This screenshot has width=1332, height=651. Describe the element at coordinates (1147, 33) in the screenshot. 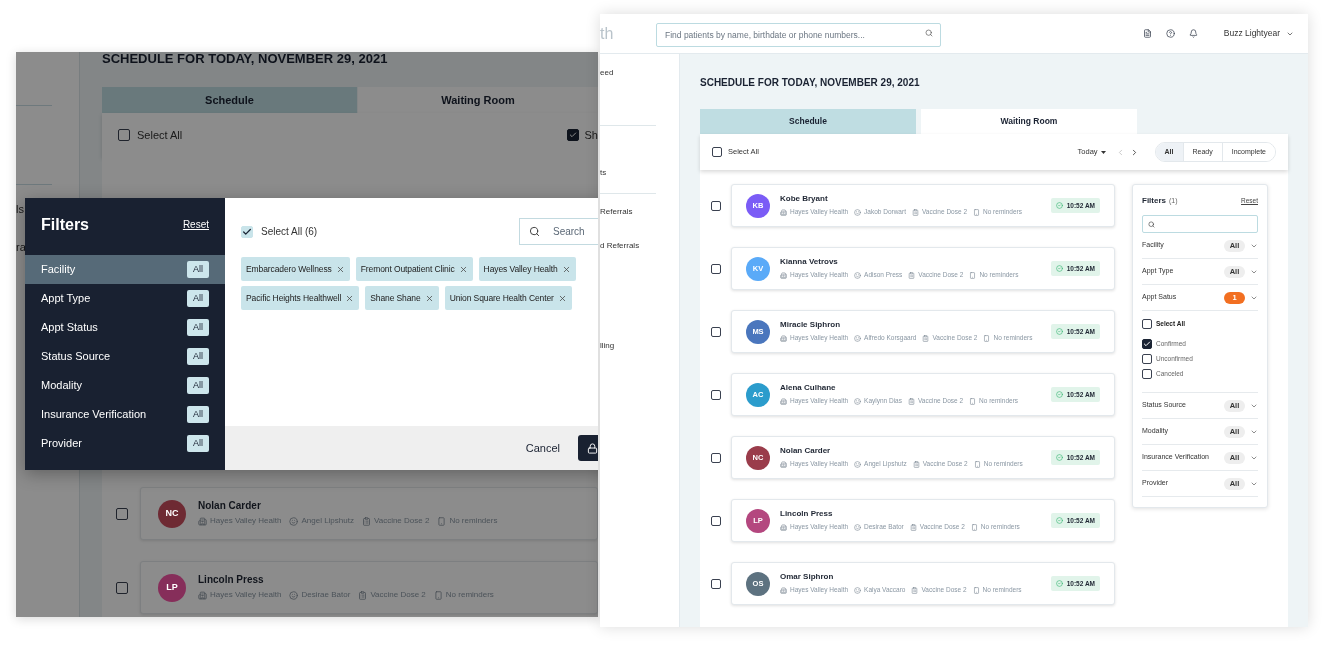

I see `document-icon` at that location.